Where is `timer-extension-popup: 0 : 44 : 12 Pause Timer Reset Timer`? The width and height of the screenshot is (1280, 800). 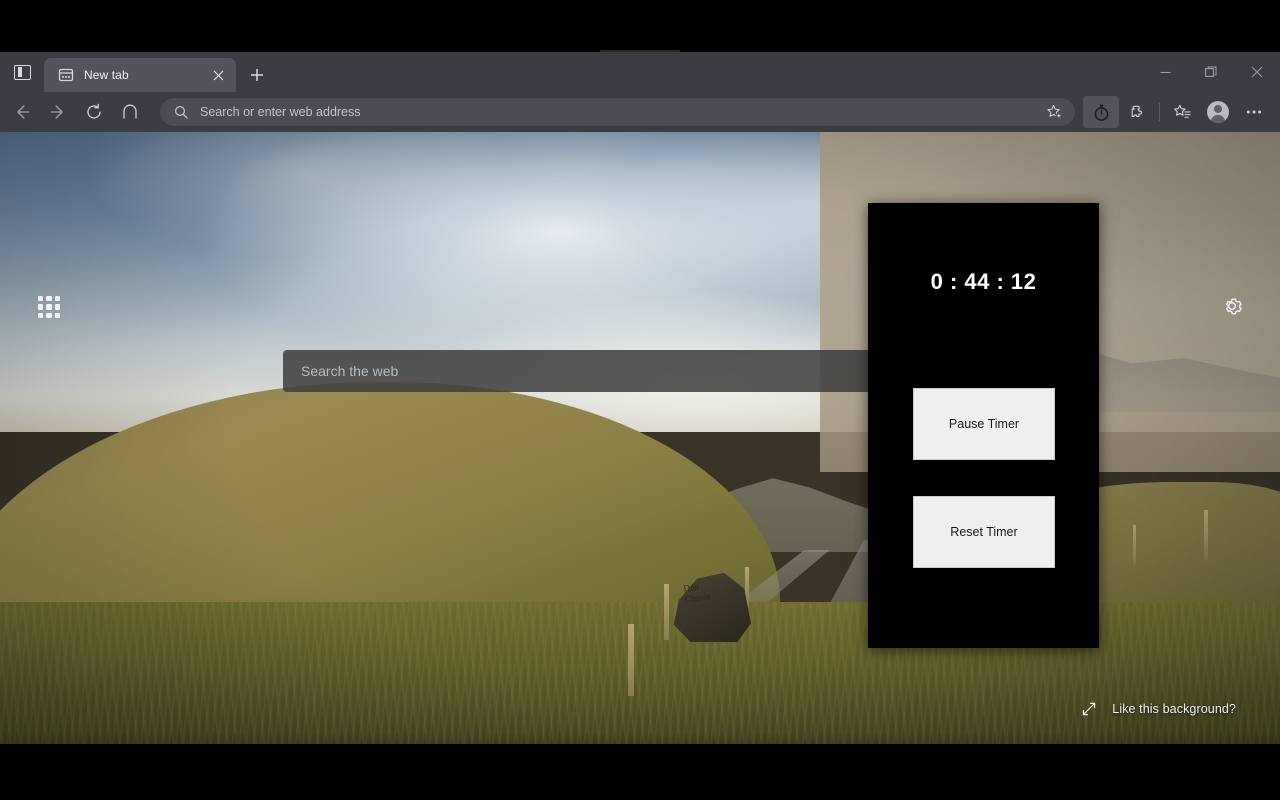 timer-extension-popup: 0 : 44 : 12 Pause Timer Reset Timer is located at coordinates (983, 425).